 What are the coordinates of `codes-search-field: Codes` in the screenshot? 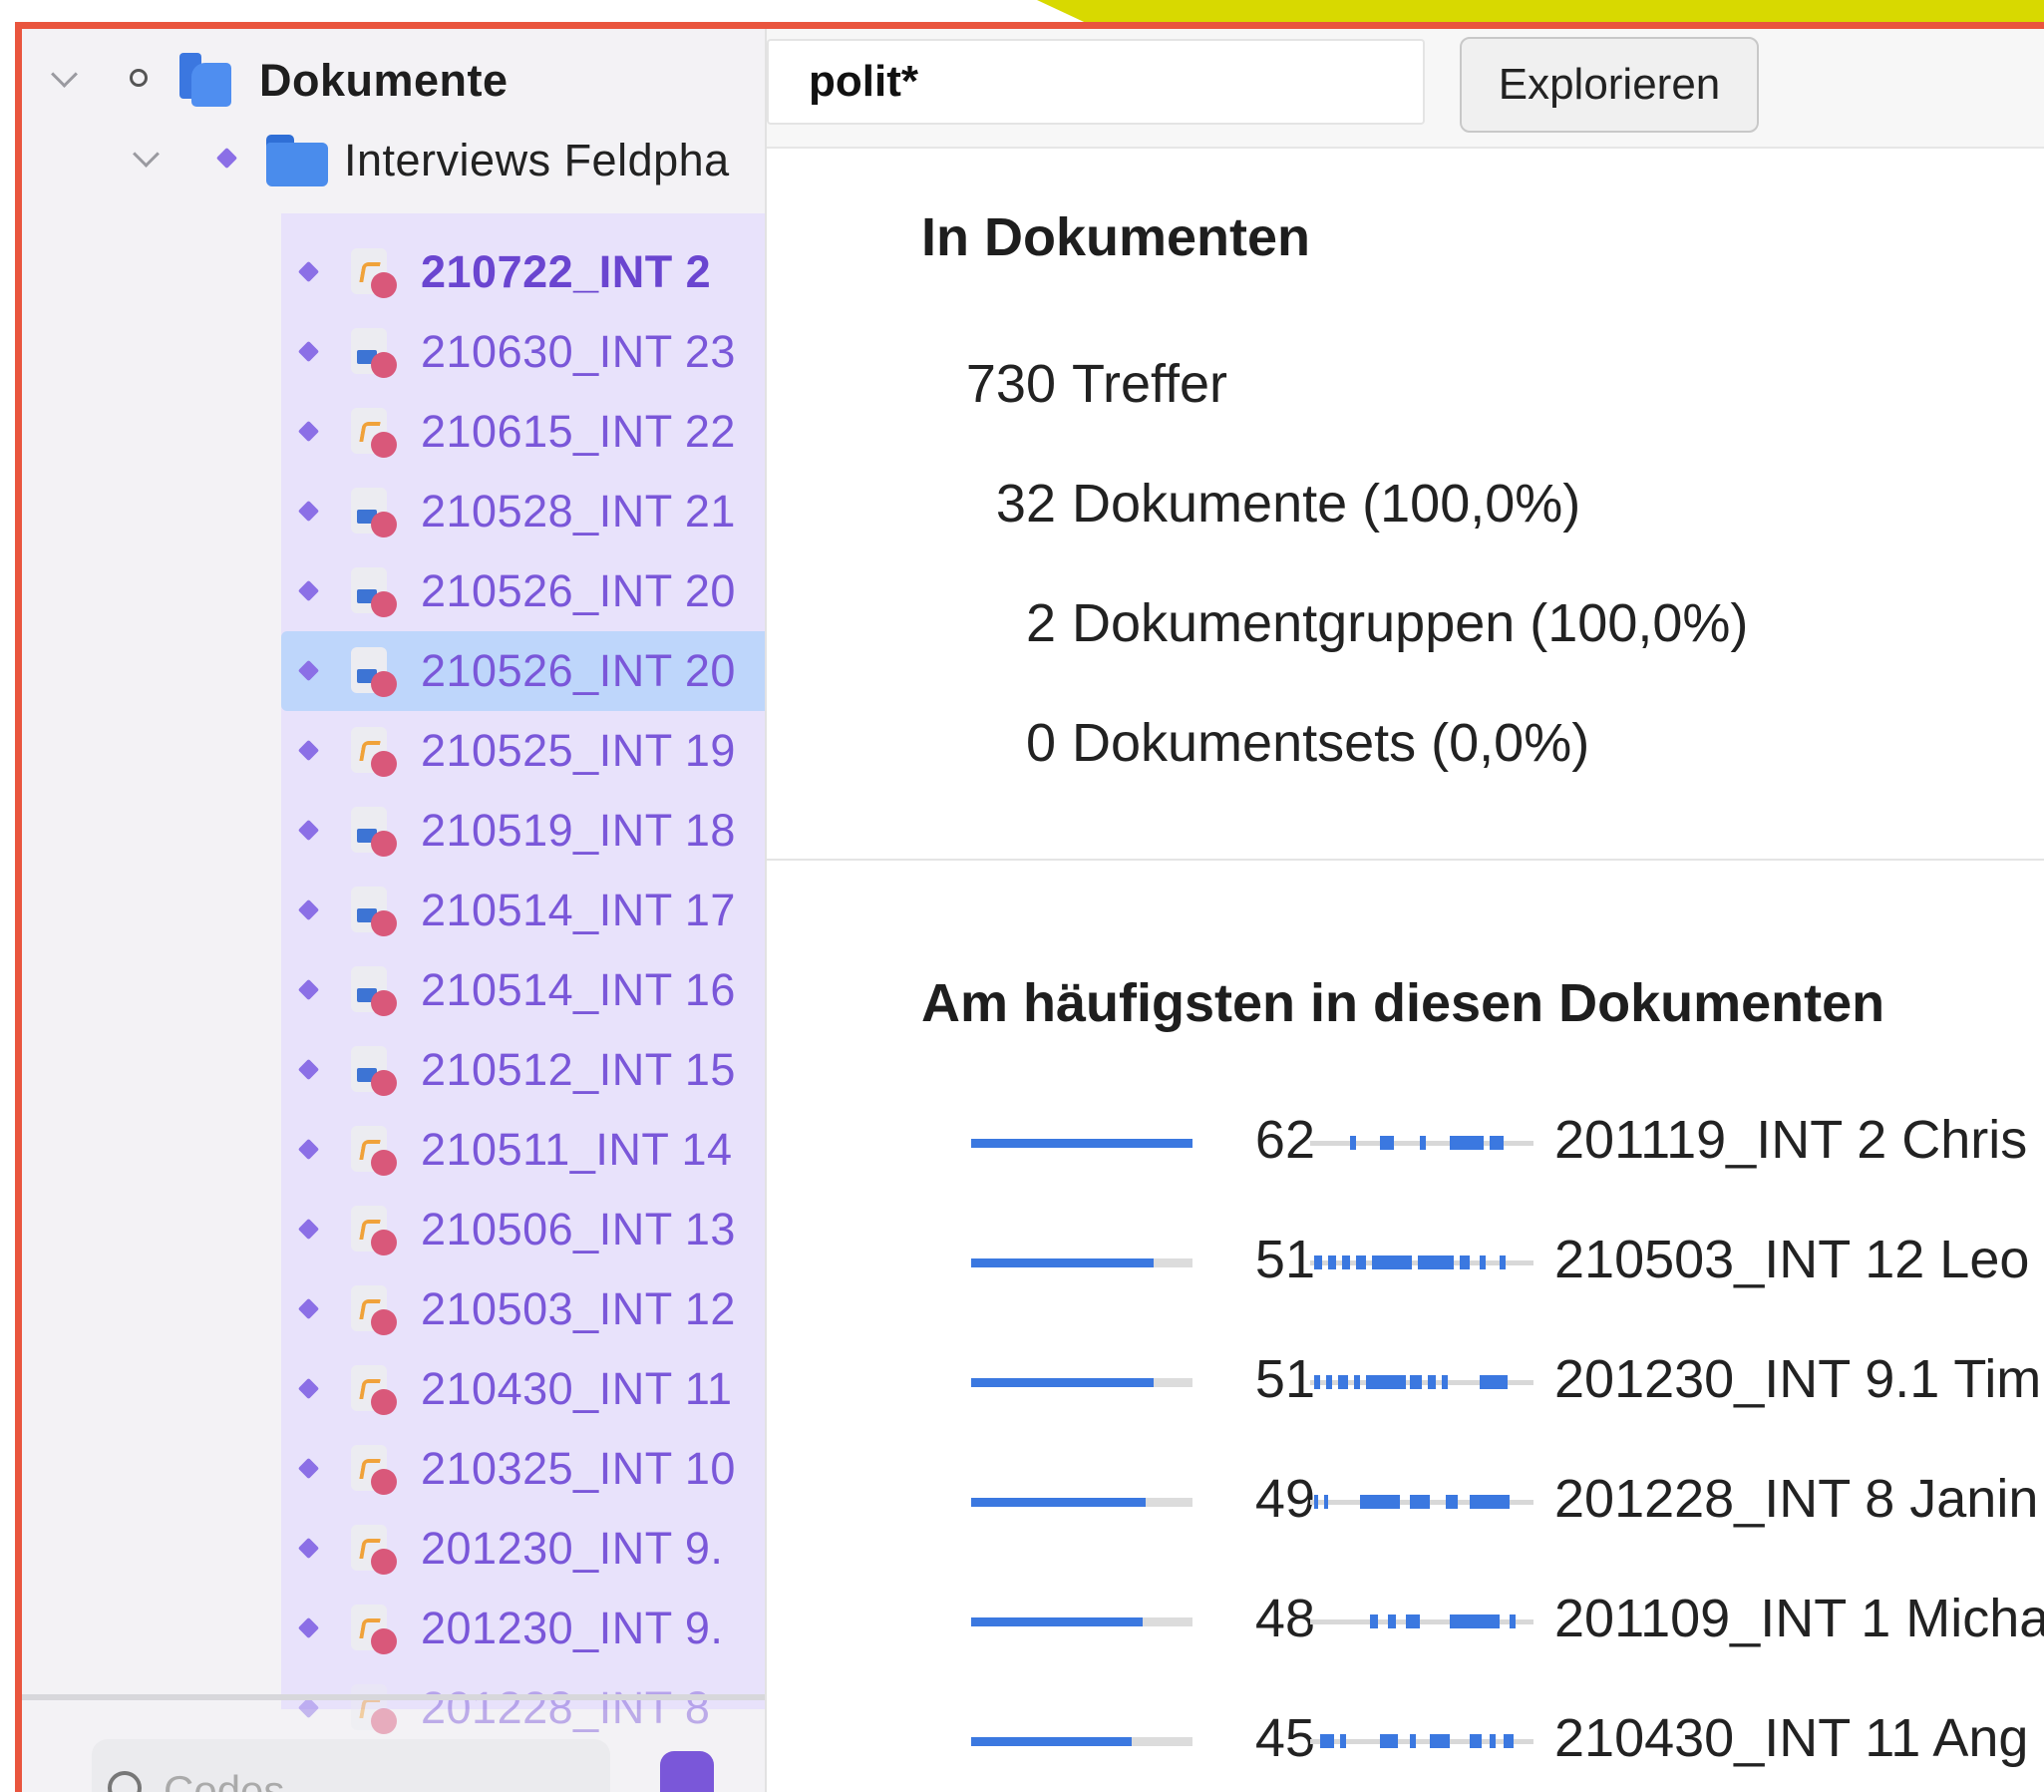 It's located at (351, 1765).